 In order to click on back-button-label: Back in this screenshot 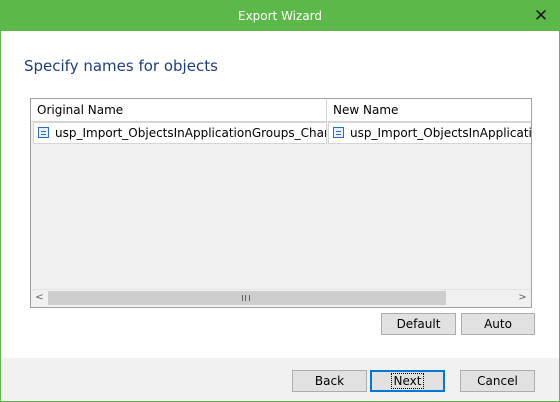, I will do `click(329, 381)`.